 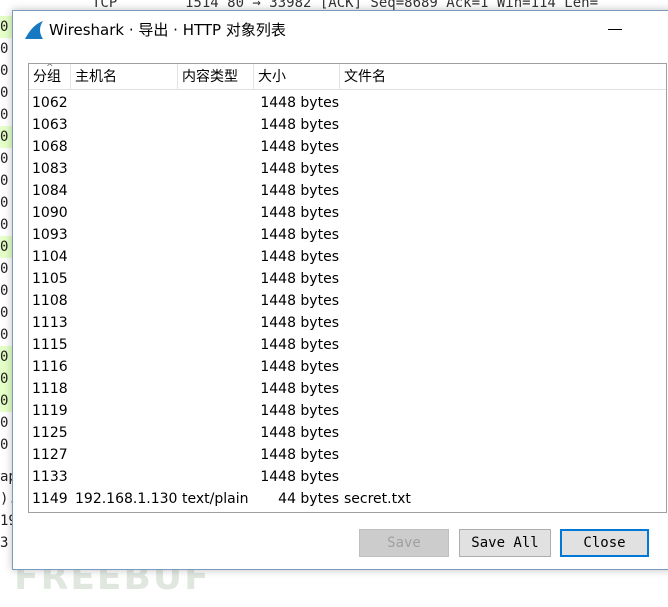 What do you see at coordinates (50, 389) in the screenshot?
I see `cell-packet: 1118` at bounding box center [50, 389].